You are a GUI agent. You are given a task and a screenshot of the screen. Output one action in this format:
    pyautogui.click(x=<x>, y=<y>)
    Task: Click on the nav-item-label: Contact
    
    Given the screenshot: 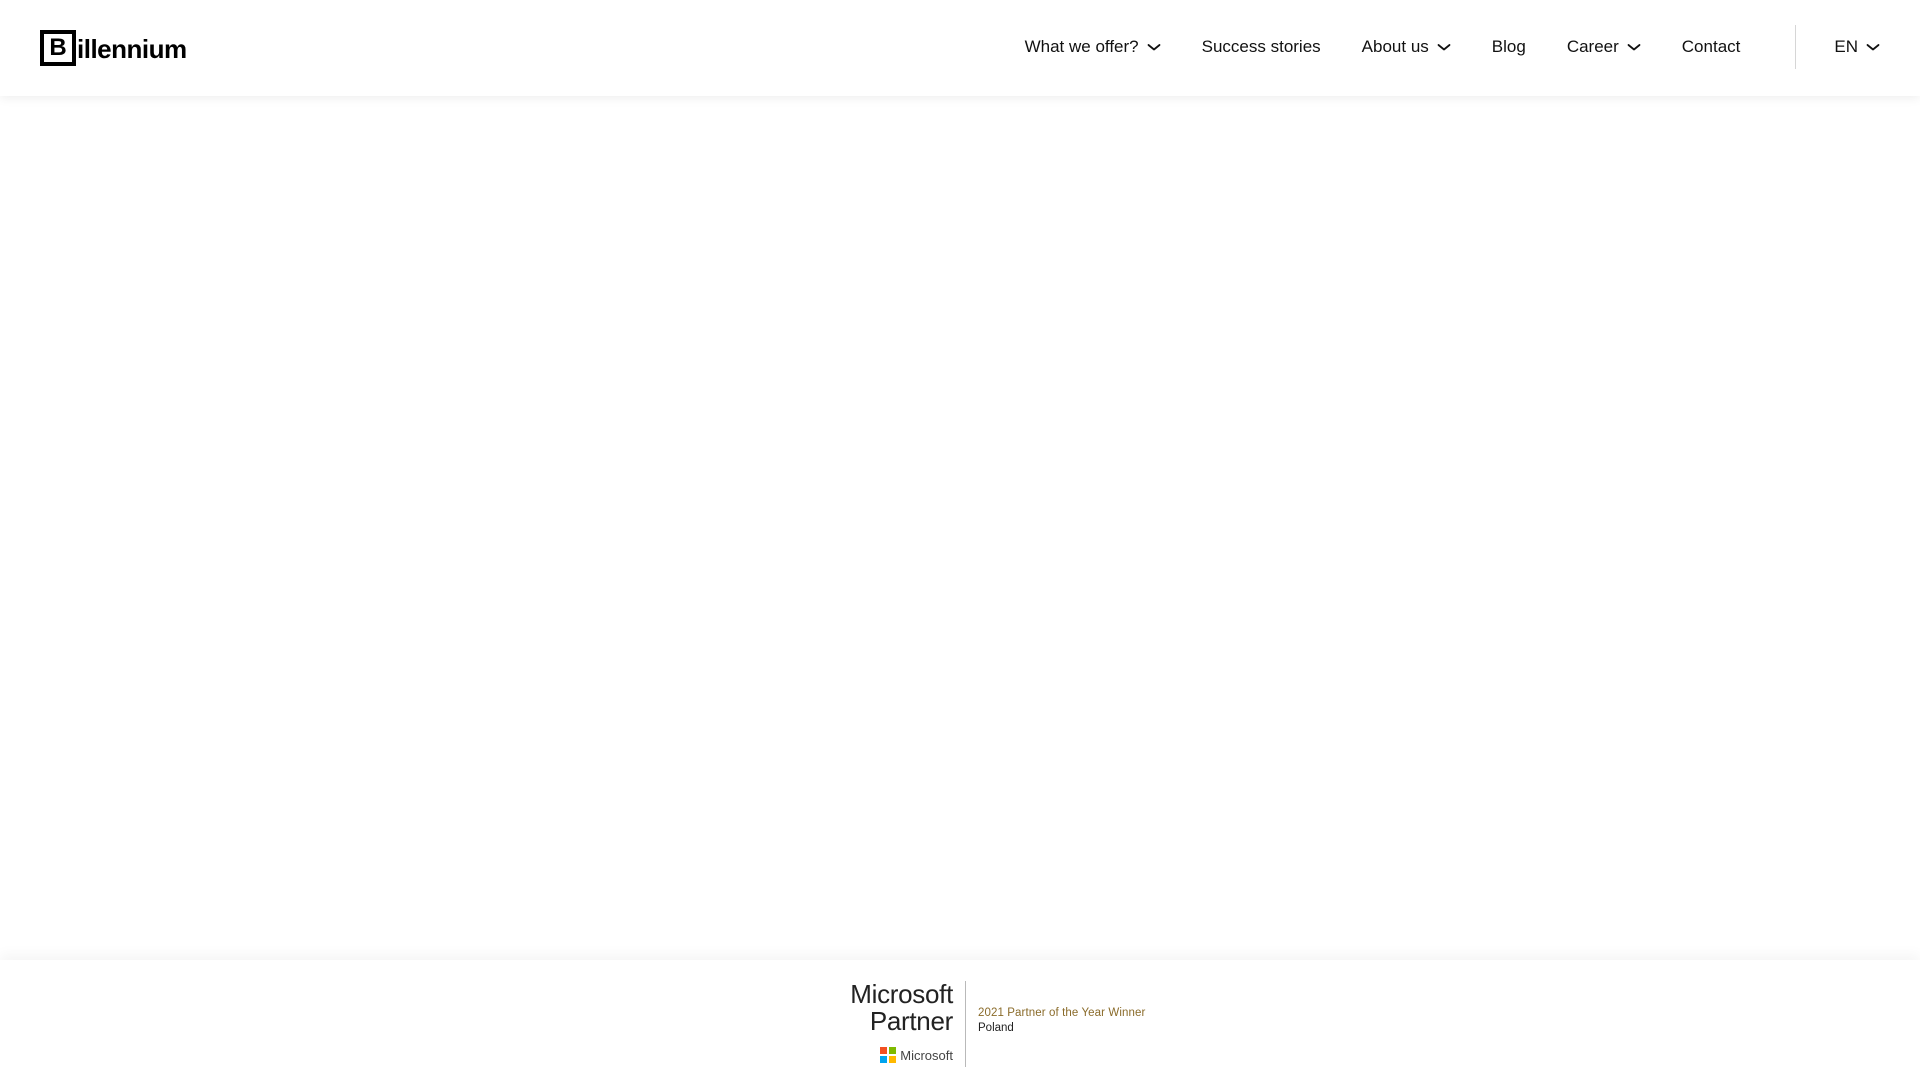 What is the action you would take?
    pyautogui.click(x=1711, y=46)
    